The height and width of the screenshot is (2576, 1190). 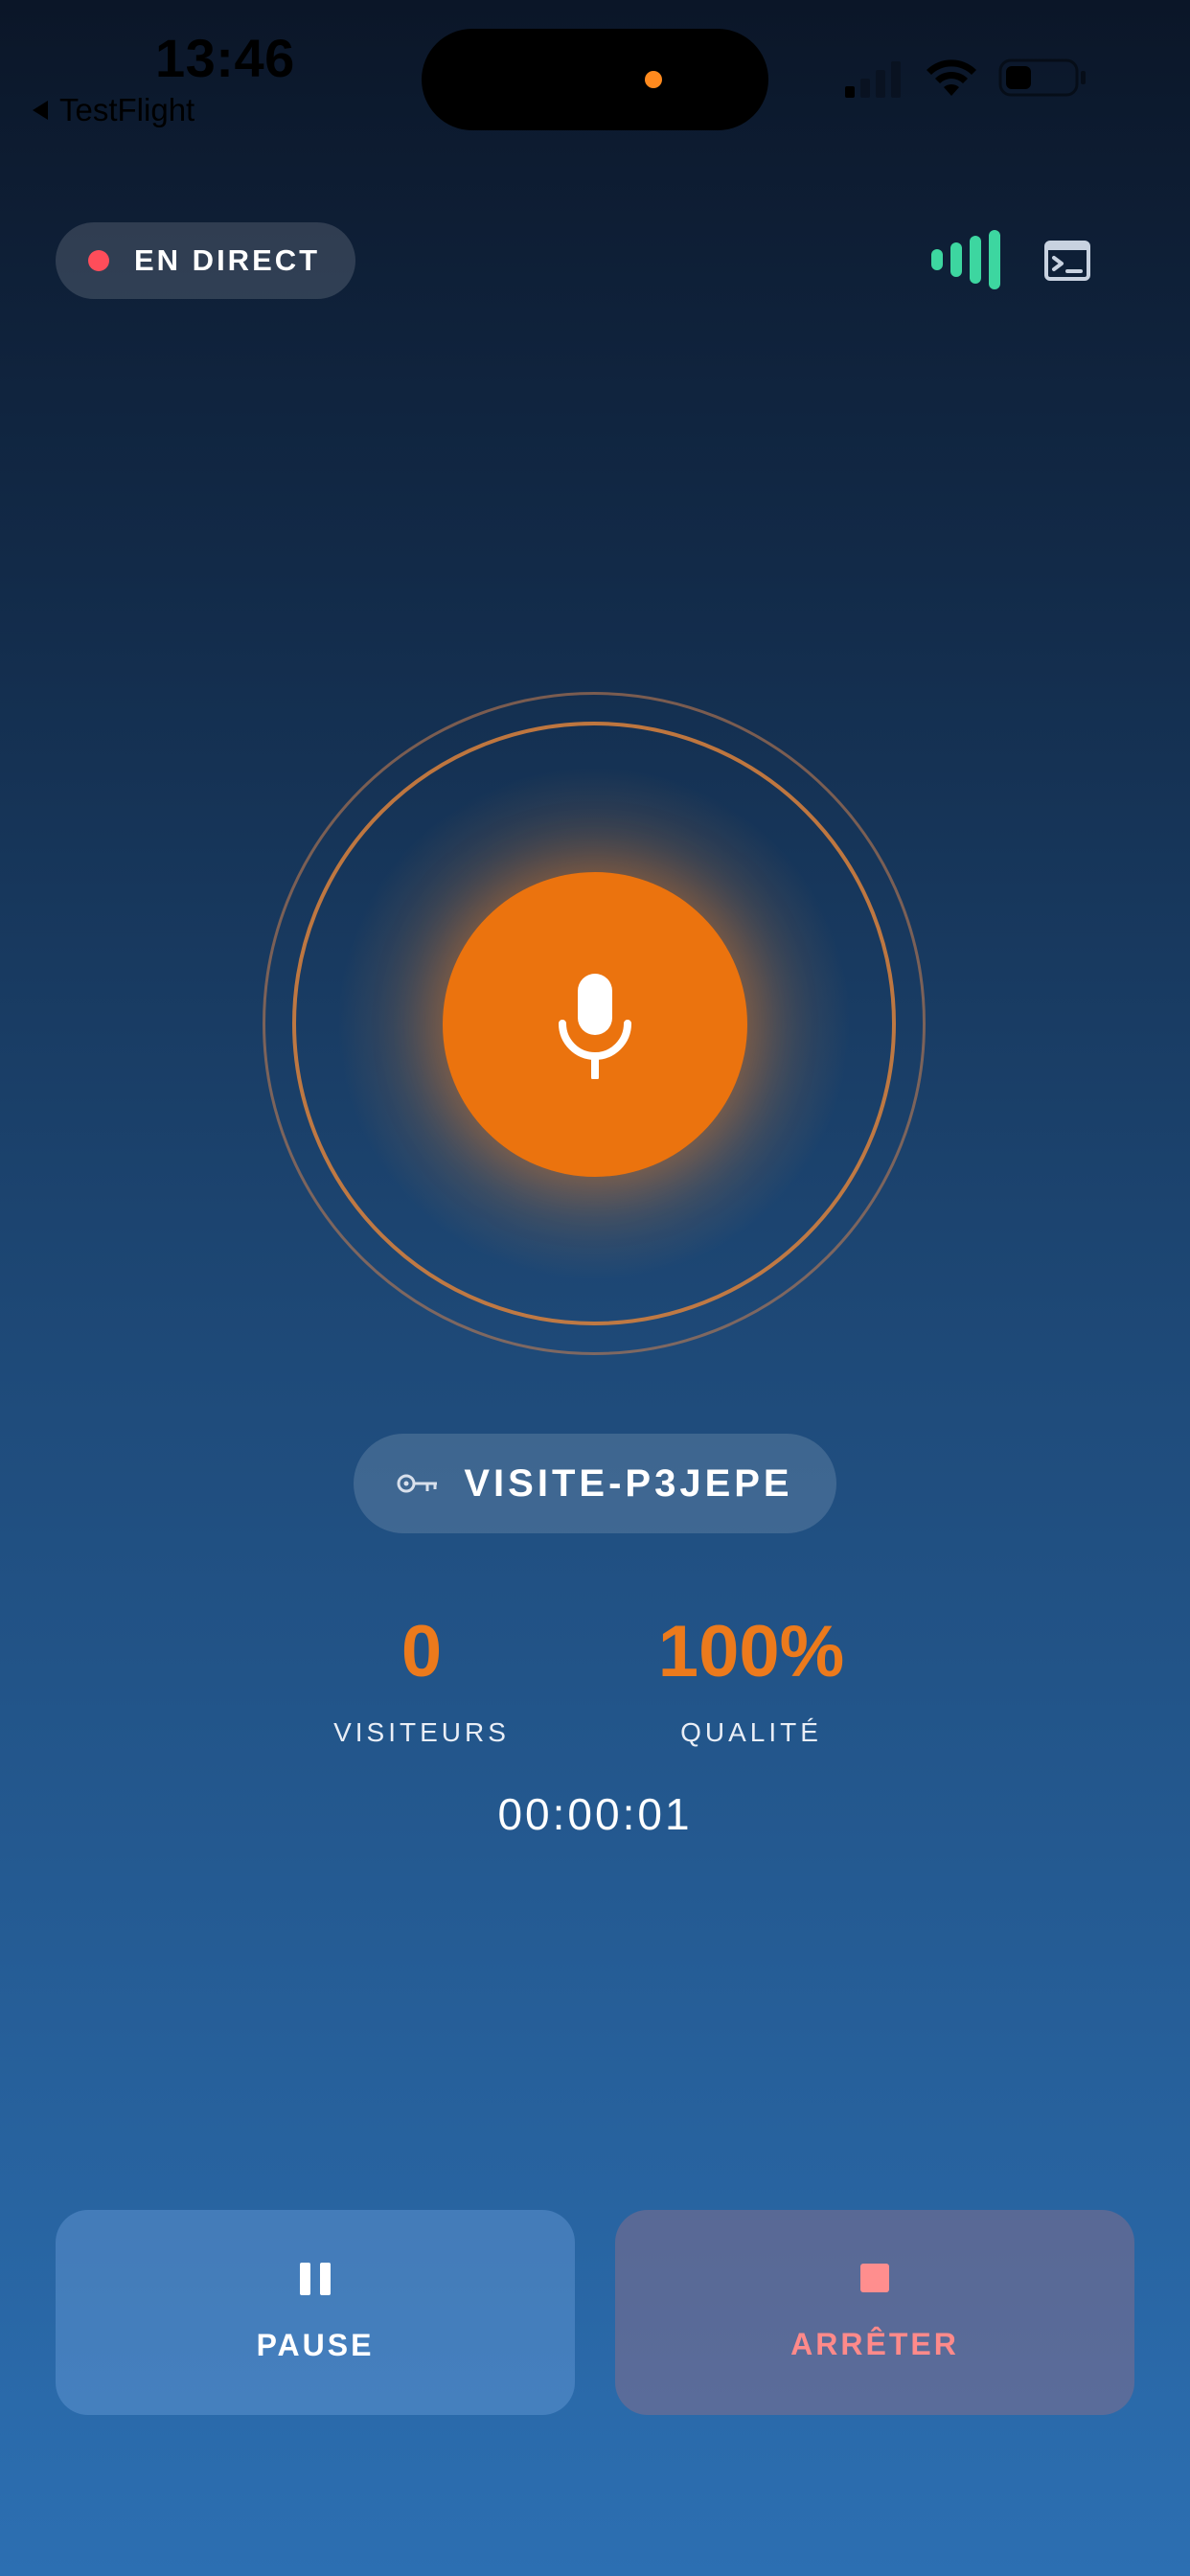 I want to click on visitors-count: 0, so click(x=421, y=1651).